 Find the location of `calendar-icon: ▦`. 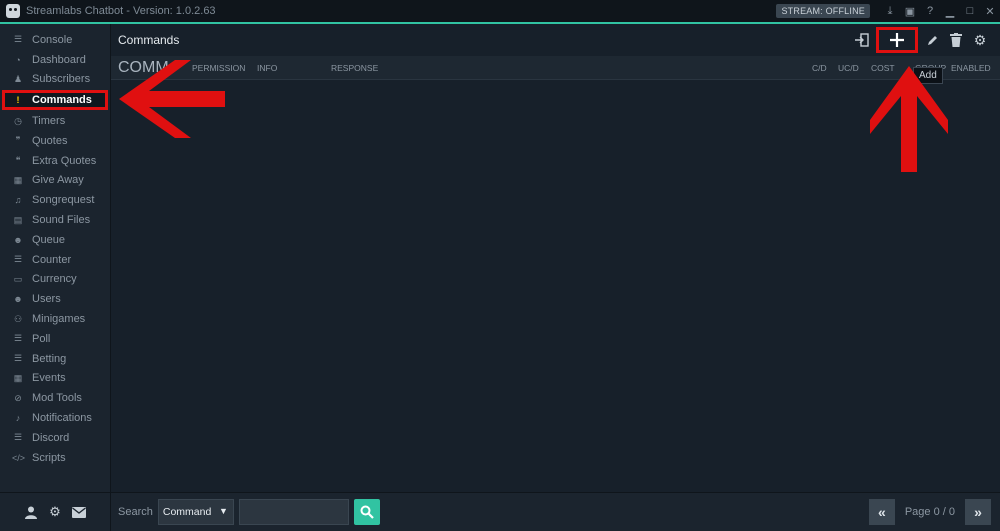

calendar-icon: ▦ is located at coordinates (18, 377).